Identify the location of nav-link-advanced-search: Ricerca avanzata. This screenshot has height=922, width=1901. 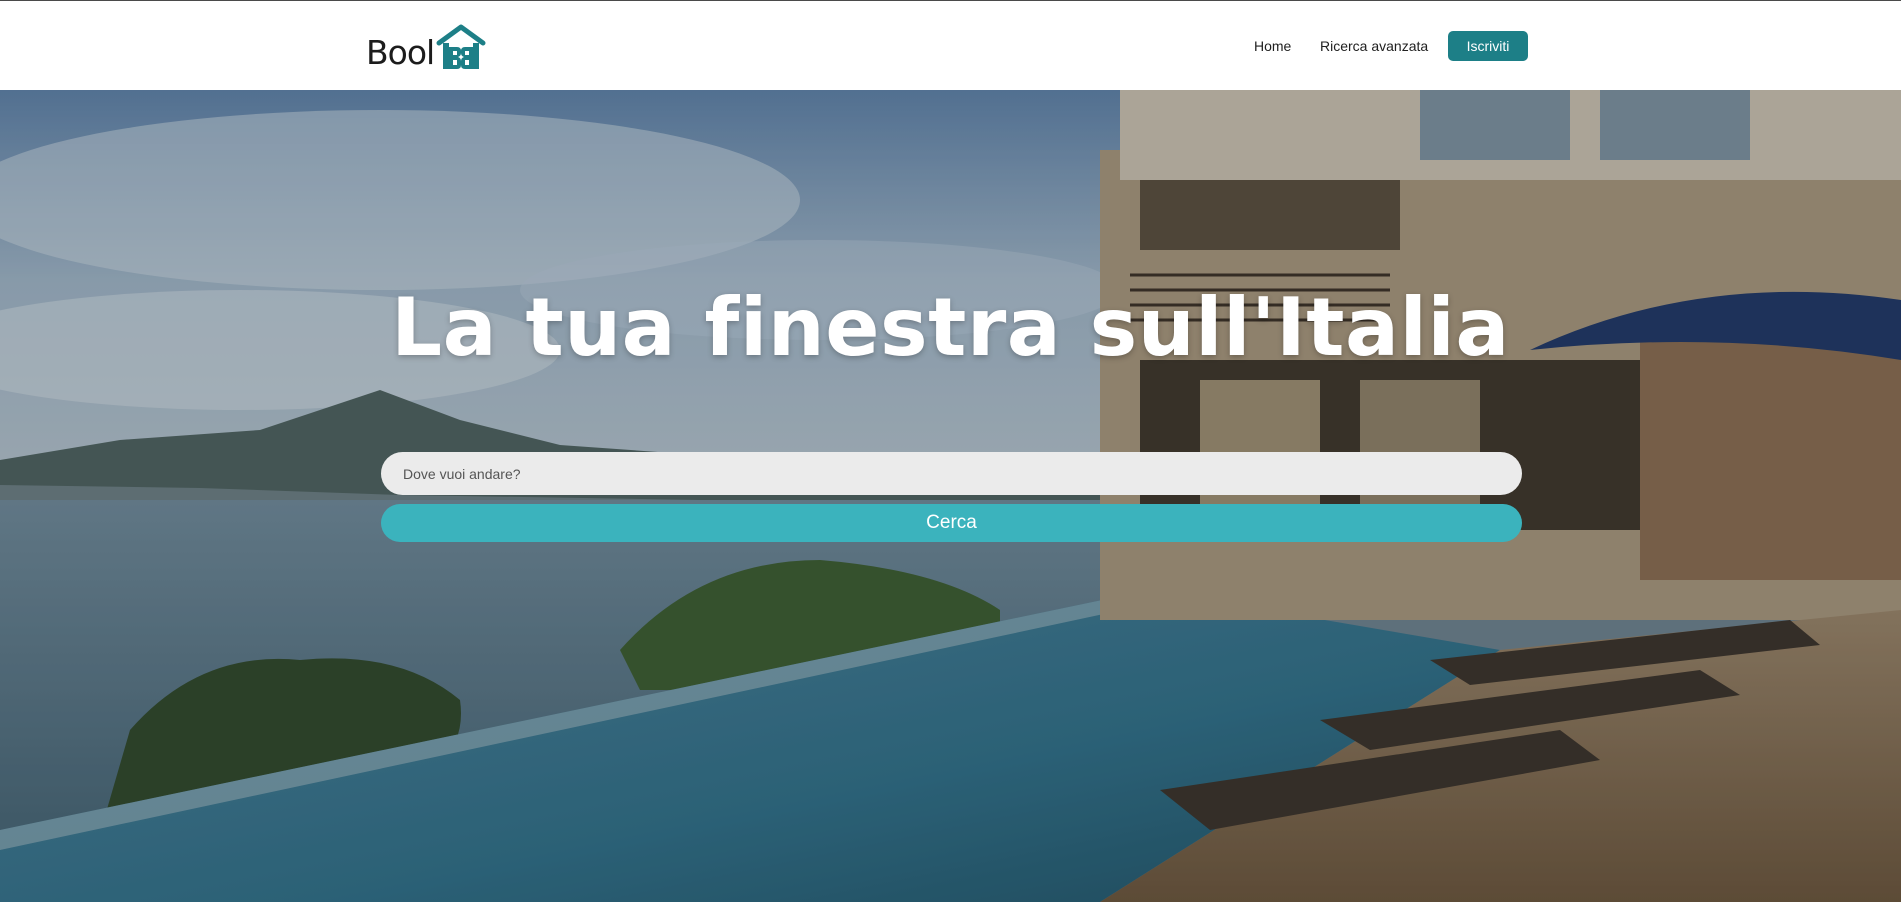
(1374, 46).